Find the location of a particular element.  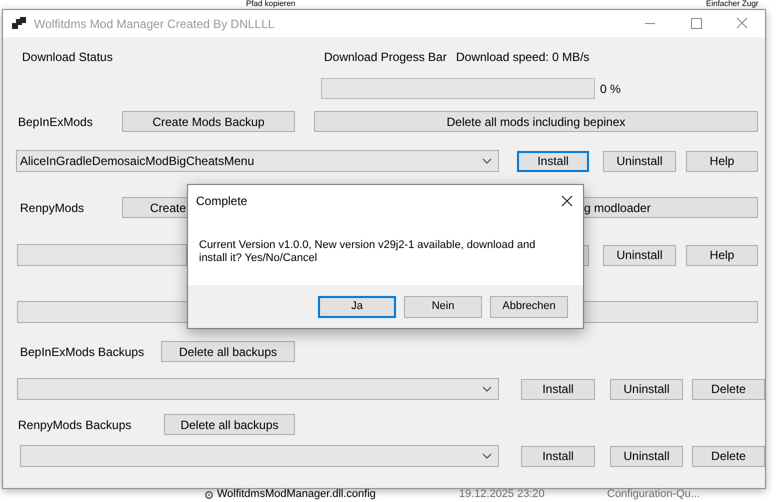

section-label: RenpyMods is located at coordinates (53, 208).